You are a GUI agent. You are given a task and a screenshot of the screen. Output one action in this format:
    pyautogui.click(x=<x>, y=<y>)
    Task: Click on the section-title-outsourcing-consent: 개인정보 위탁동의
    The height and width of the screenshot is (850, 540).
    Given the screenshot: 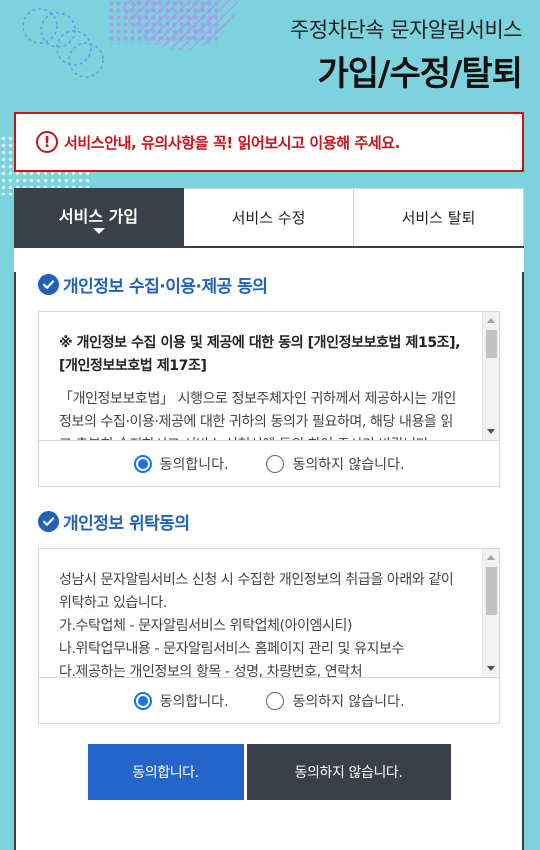 What is the action you would take?
    pyautogui.click(x=269, y=521)
    